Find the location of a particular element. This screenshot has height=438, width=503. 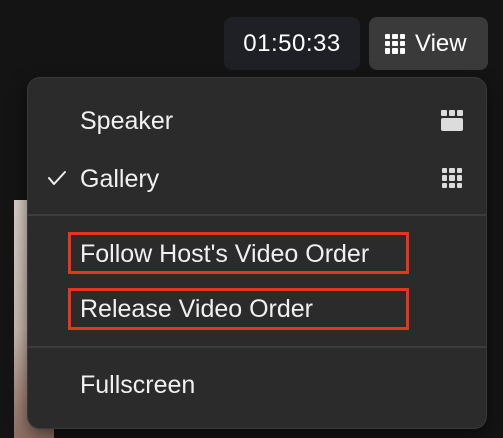

view-button: View is located at coordinates (428, 43).